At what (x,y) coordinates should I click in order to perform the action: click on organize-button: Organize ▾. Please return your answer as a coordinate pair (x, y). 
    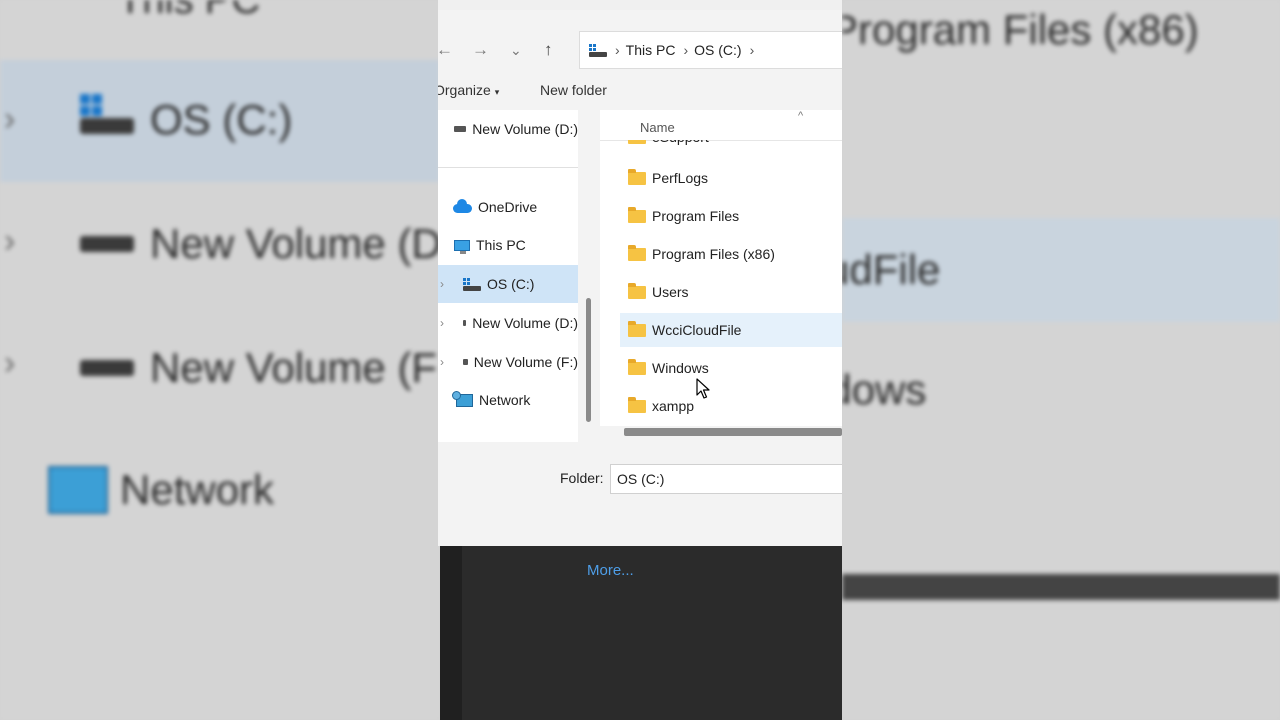
    Looking at the image, I should click on (468, 90).